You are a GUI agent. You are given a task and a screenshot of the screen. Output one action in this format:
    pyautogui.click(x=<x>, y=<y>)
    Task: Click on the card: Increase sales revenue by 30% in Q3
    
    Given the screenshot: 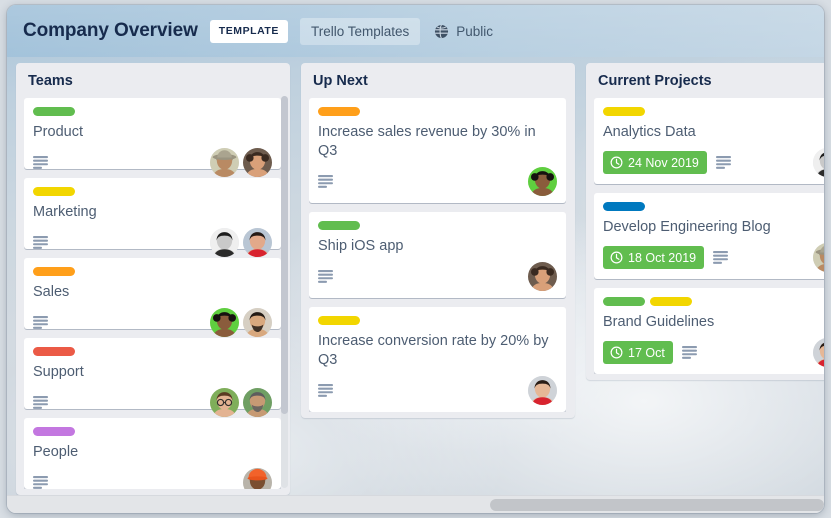 What is the action you would take?
    pyautogui.click(x=437, y=150)
    